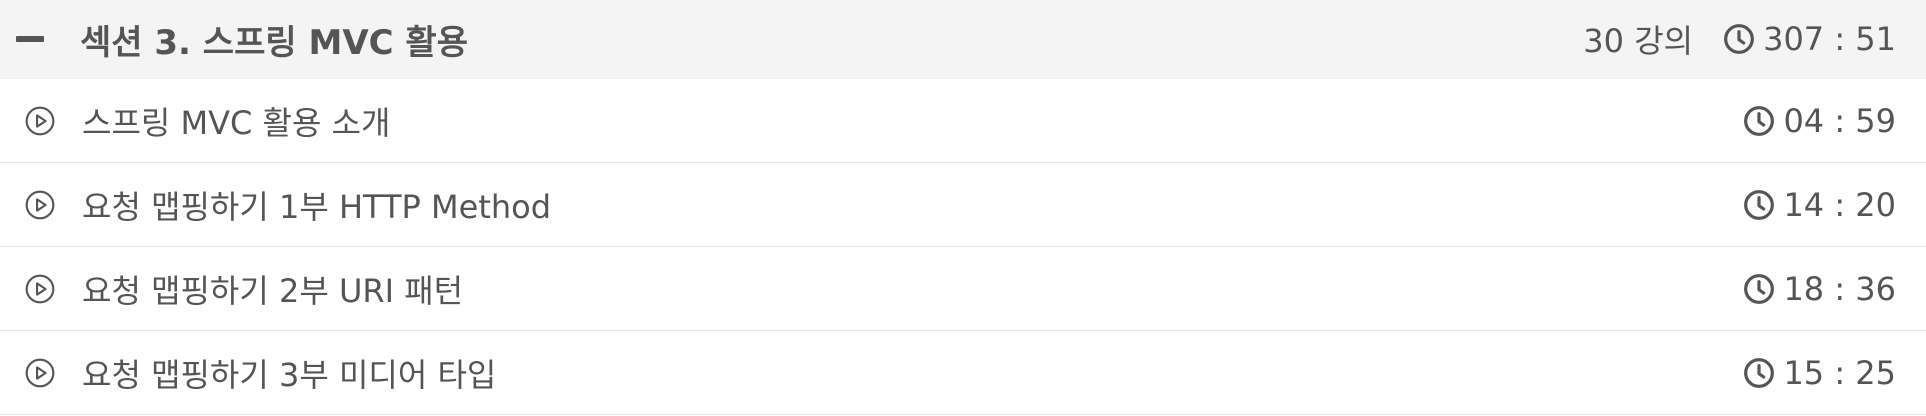 This screenshot has height=416, width=1926. I want to click on section-total-duration: 307 : 51, so click(1809, 39).